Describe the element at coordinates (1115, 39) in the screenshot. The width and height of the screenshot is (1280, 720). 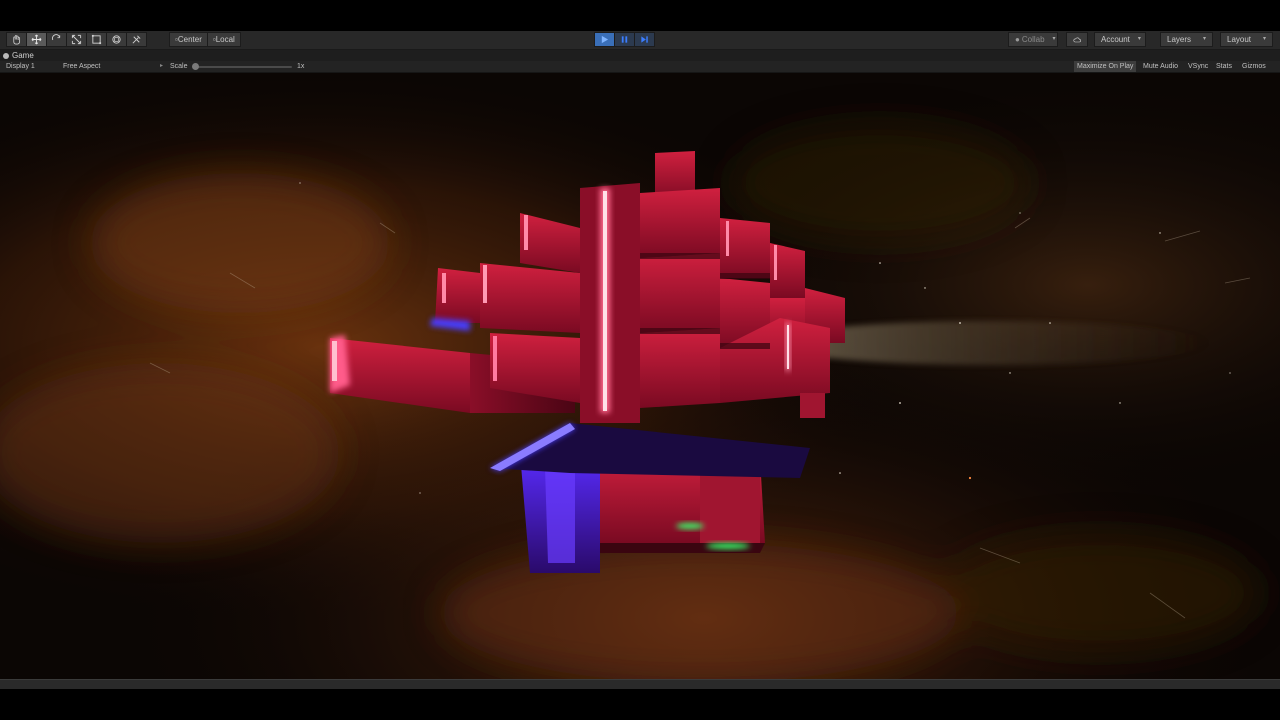
I see `account-label: Account` at that location.